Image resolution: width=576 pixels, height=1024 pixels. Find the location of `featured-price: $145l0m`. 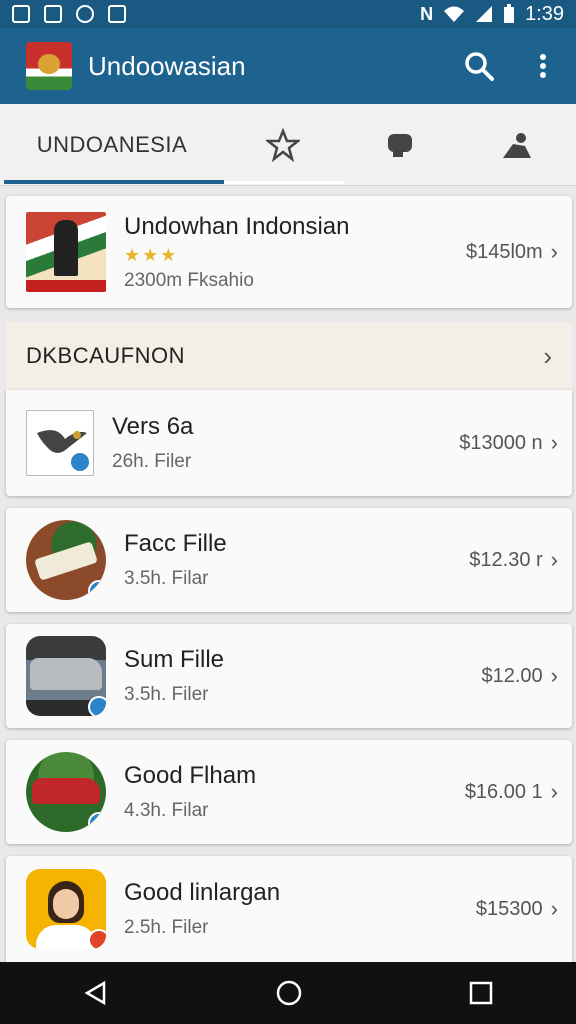

featured-price: $145l0m is located at coordinates (504, 251).